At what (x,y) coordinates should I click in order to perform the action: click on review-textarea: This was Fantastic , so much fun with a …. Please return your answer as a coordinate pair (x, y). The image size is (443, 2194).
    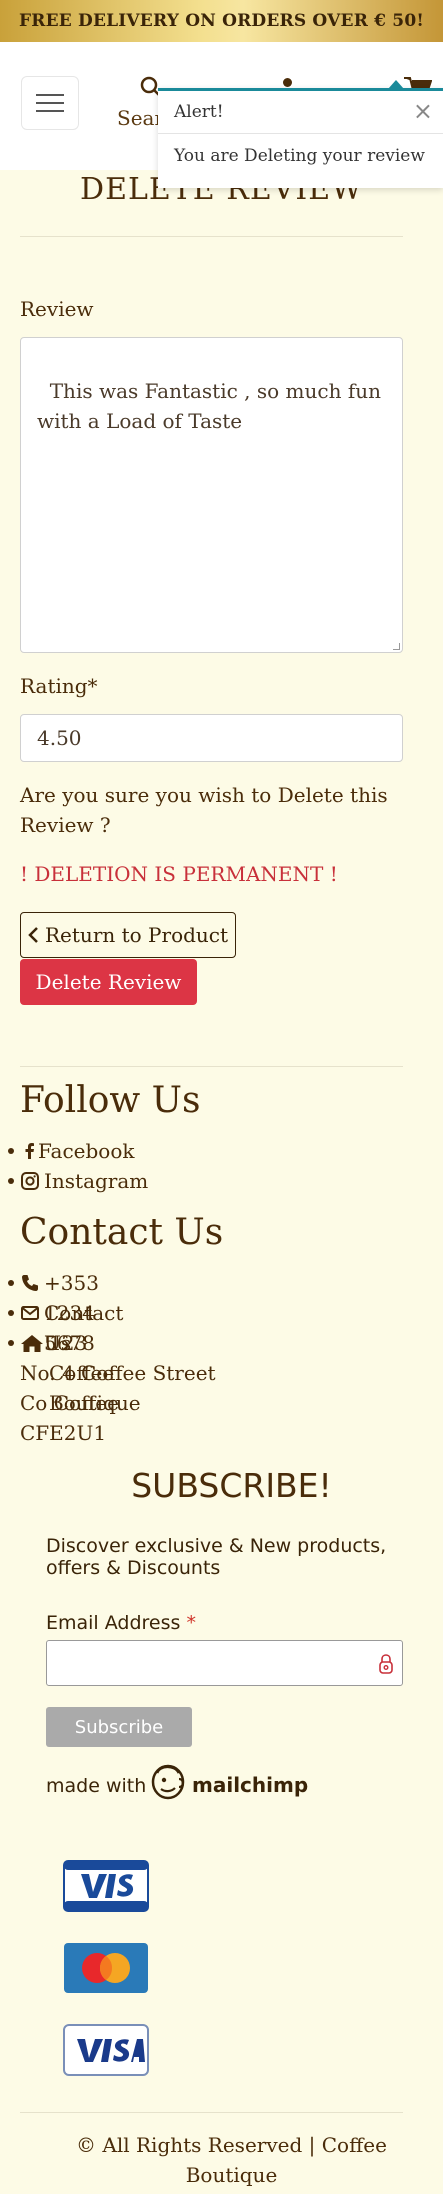
    Looking at the image, I should click on (211, 495).